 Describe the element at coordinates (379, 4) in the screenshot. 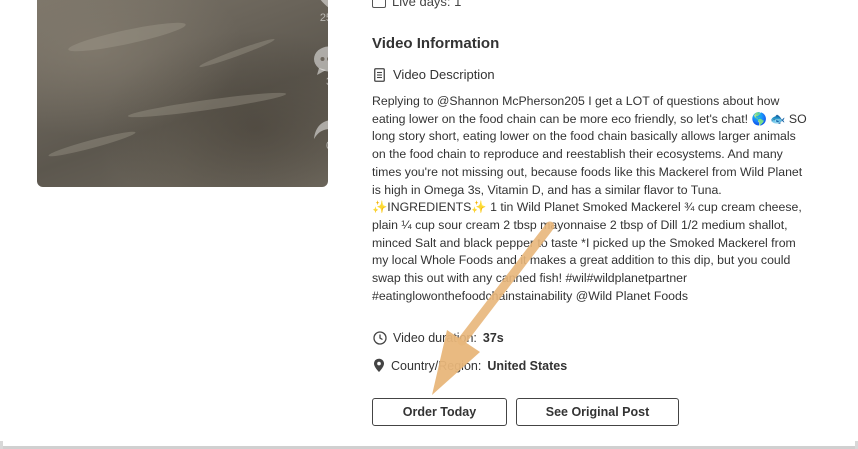

I see `calendar-icon` at that location.